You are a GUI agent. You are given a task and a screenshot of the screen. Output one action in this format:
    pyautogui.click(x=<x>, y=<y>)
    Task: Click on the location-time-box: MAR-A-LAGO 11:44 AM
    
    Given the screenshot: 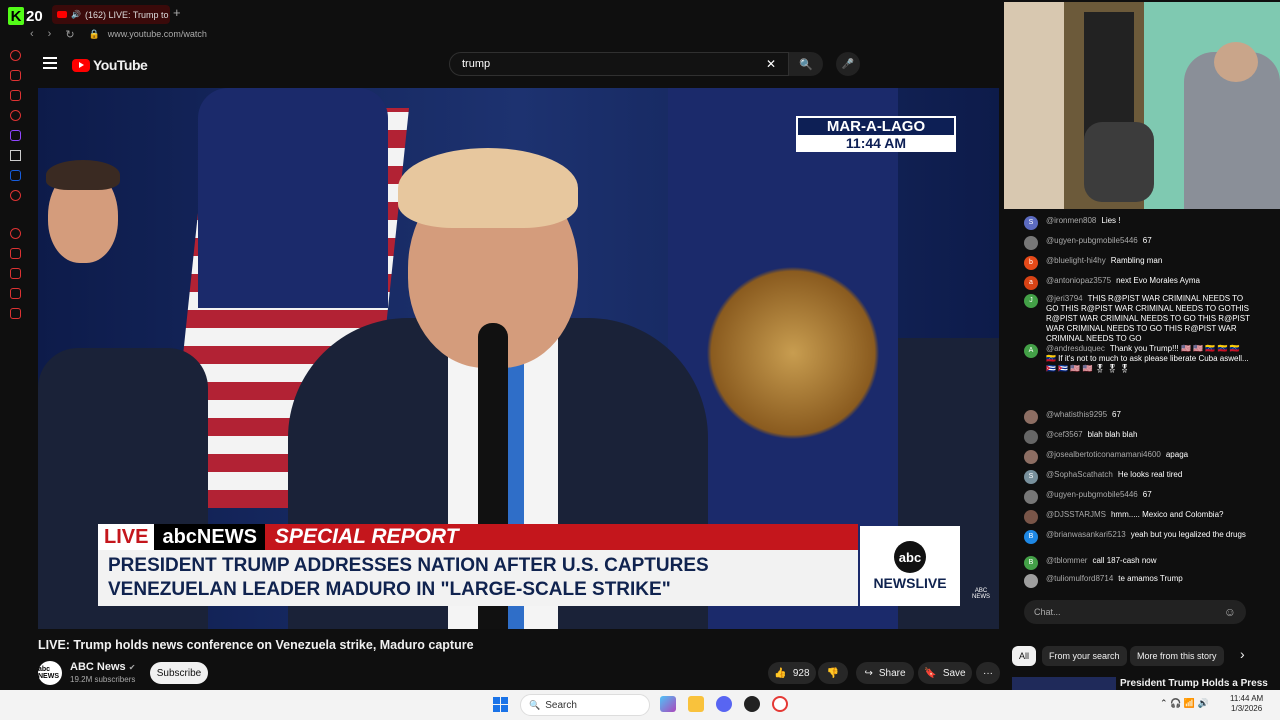 What is the action you would take?
    pyautogui.click(x=876, y=134)
    